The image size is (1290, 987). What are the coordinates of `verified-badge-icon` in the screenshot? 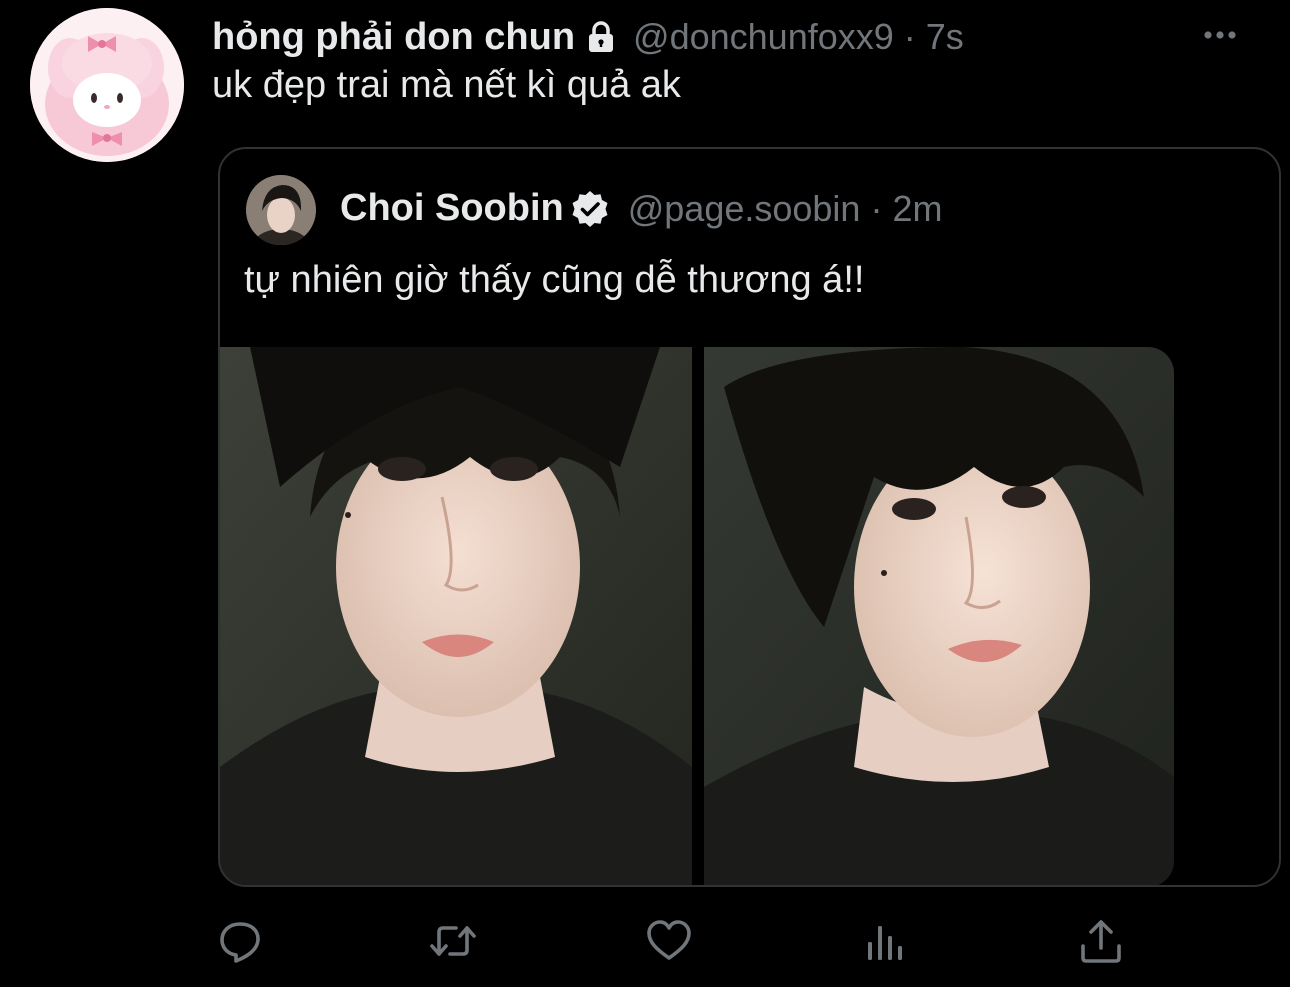 It's located at (590, 209).